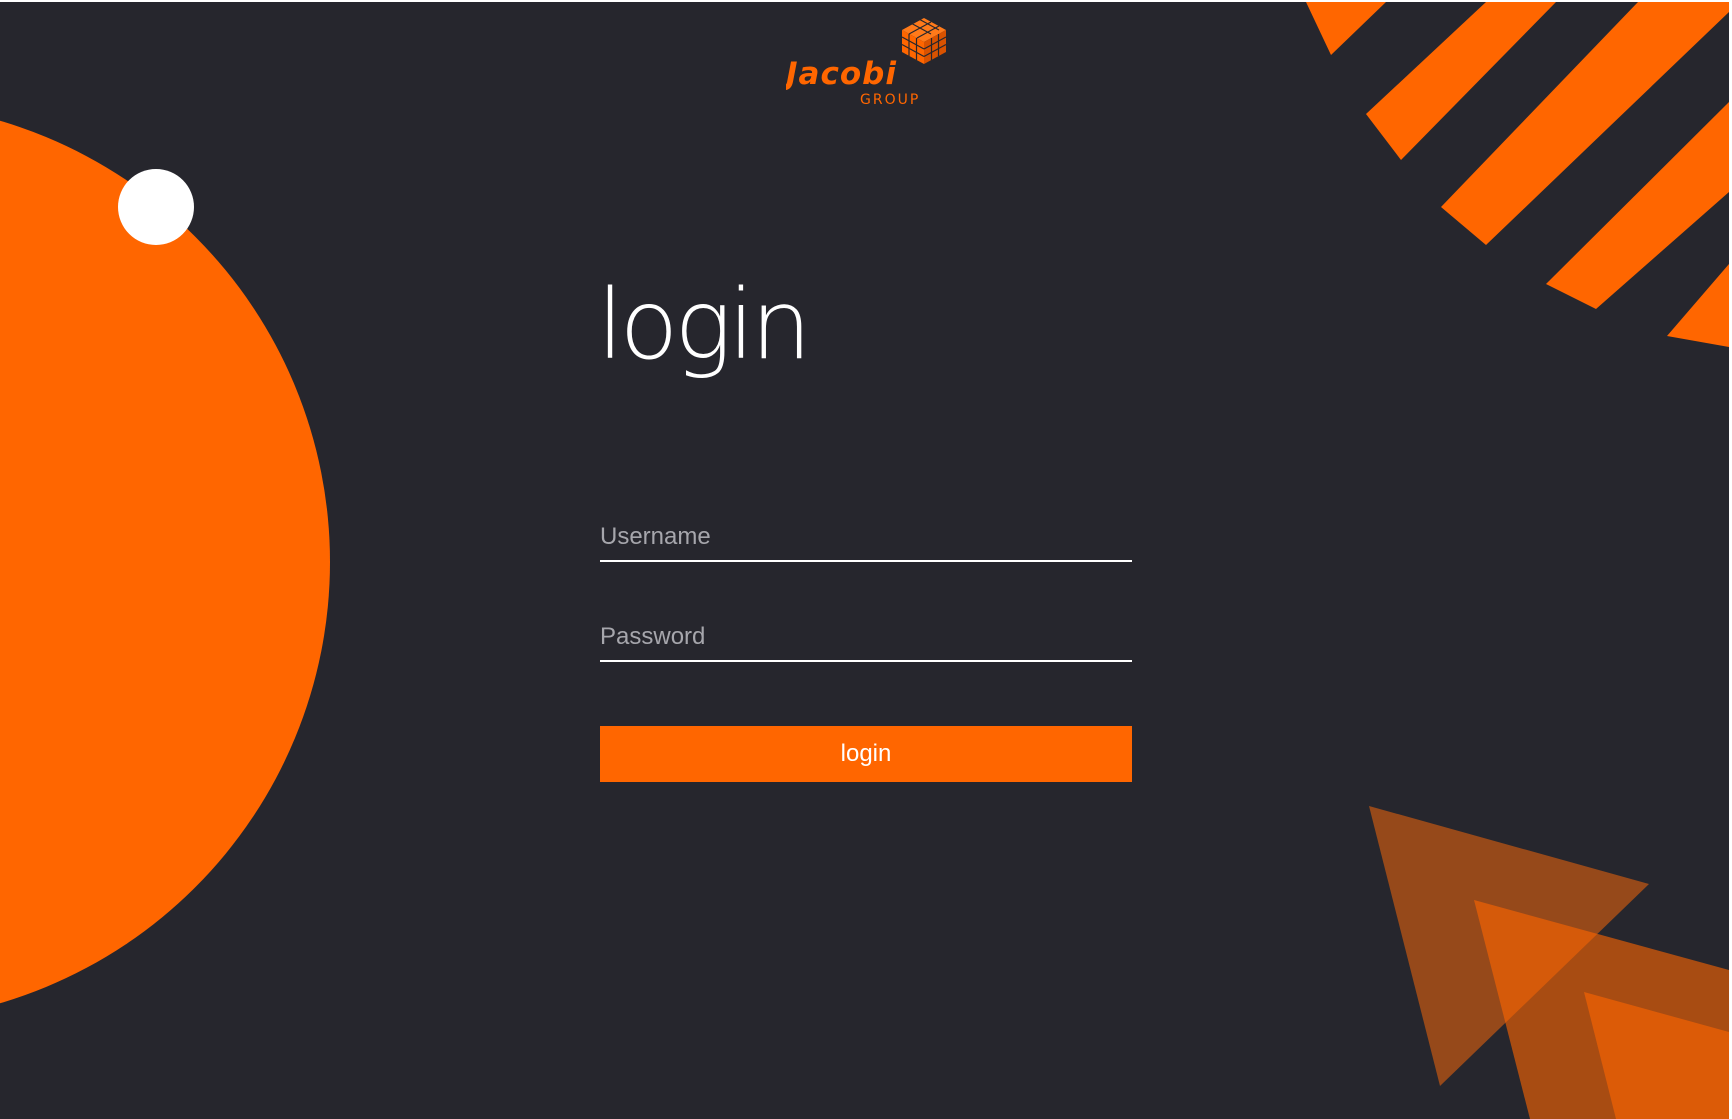  What do you see at coordinates (866, 534) in the screenshot?
I see `username-field` at bounding box center [866, 534].